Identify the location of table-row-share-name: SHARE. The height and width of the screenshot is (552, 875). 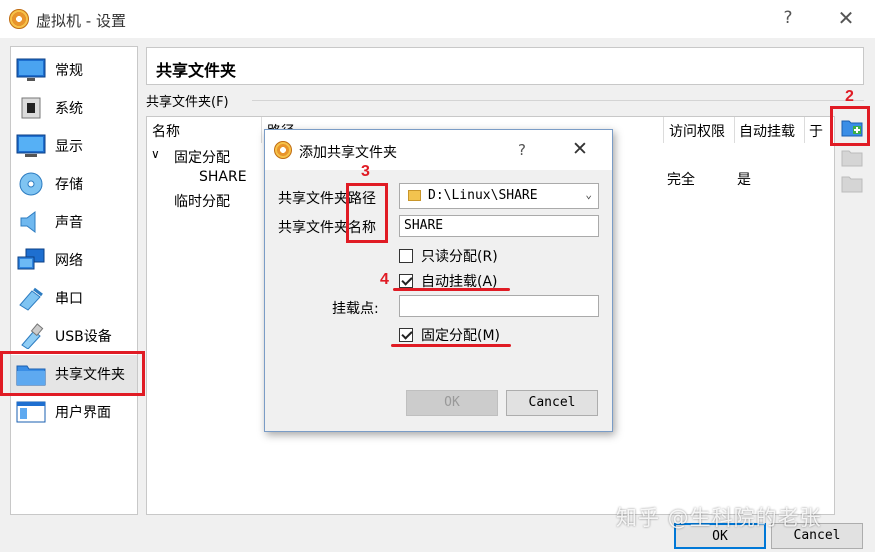
(223, 177).